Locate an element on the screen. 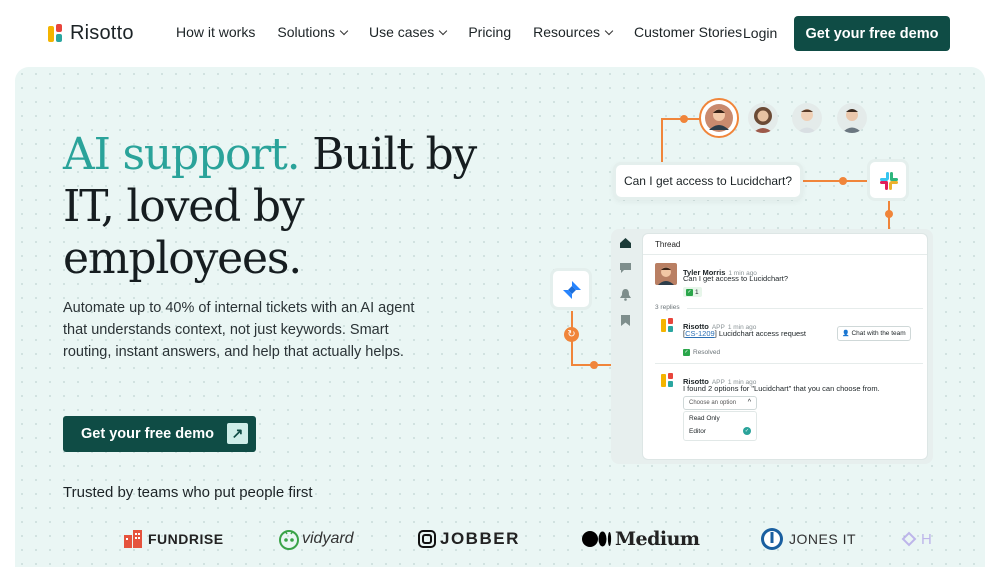  chat-team-label: Chat with the team is located at coordinates (878, 333).